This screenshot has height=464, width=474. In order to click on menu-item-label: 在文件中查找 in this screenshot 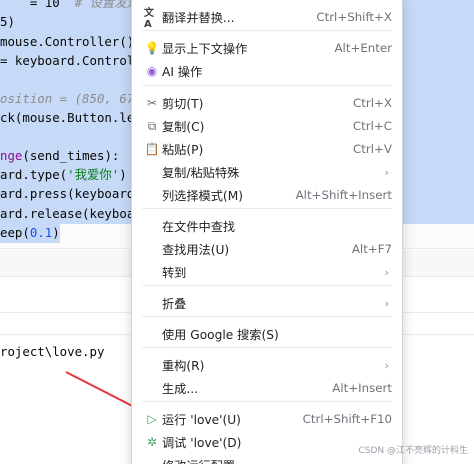, I will do `click(199, 227)`.